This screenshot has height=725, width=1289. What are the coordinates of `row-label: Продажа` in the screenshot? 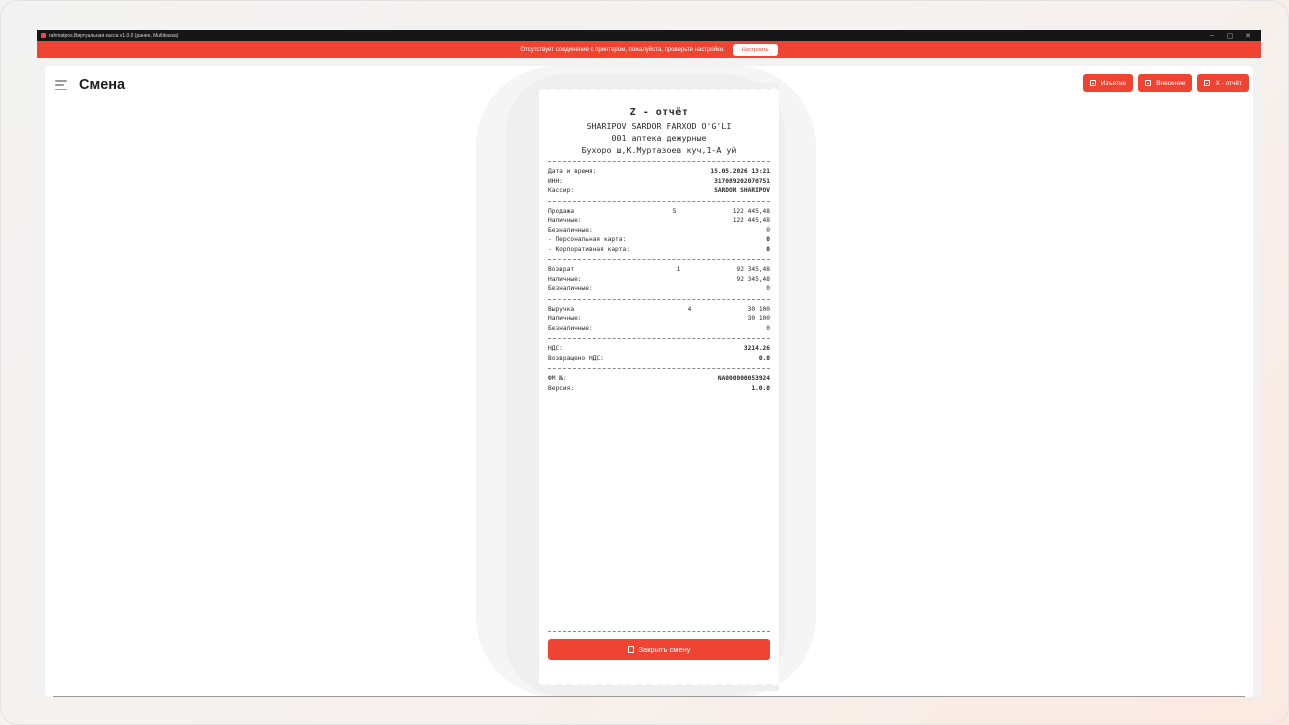 It's located at (561, 211).